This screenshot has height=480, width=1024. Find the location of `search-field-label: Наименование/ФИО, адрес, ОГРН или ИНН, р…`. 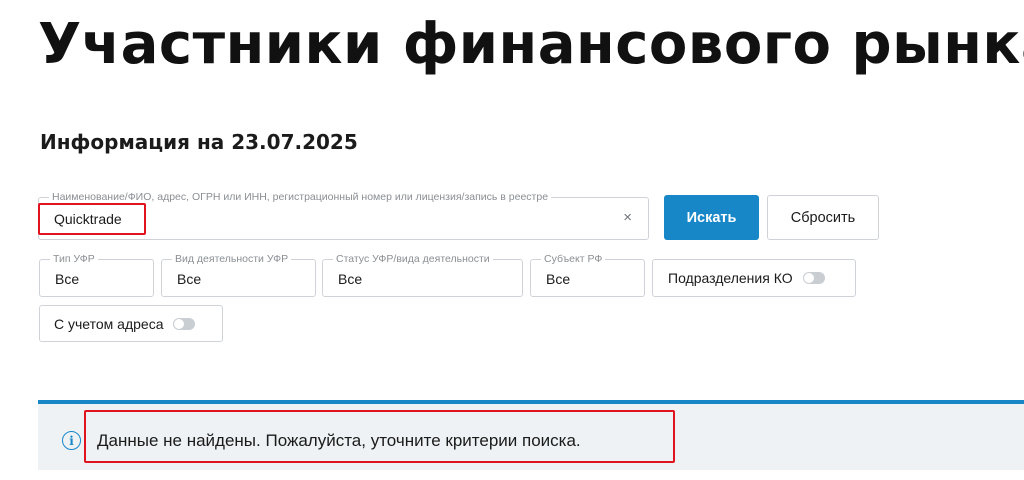

search-field-label: Наименование/ФИО, адрес, ОГРН или ИНН, р… is located at coordinates (300, 197).